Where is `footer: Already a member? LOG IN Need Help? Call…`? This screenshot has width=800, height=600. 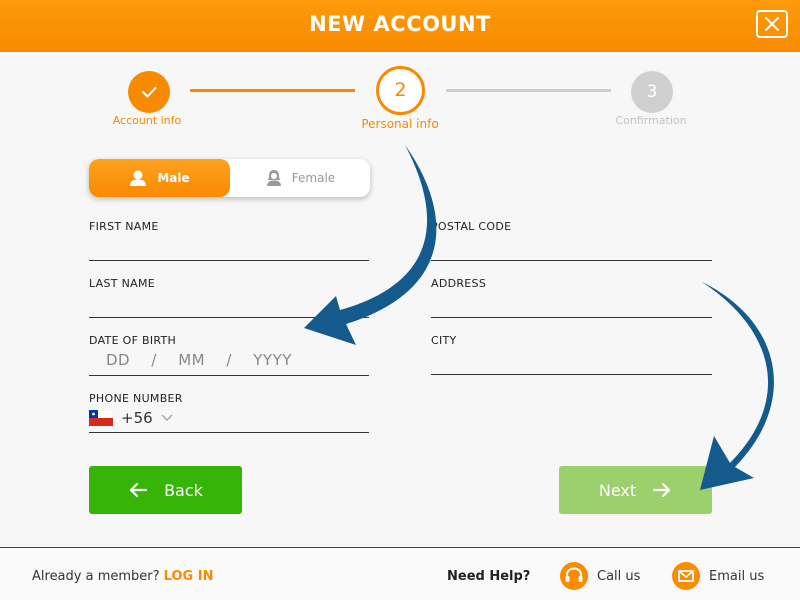
footer: Already a member? LOG IN Need Help? Call… is located at coordinates (400, 573).